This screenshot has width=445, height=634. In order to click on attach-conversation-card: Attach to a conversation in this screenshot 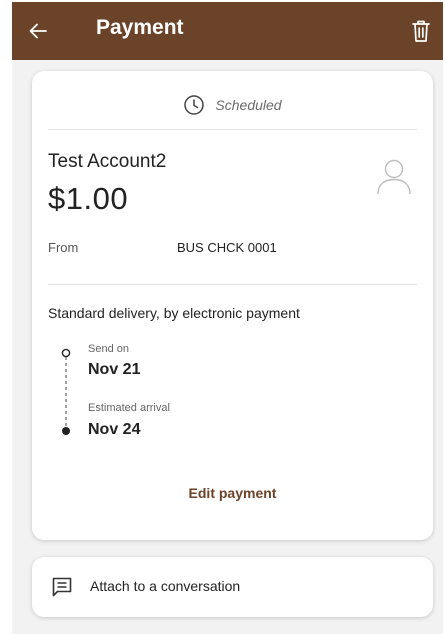, I will do `click(232, 587)`.